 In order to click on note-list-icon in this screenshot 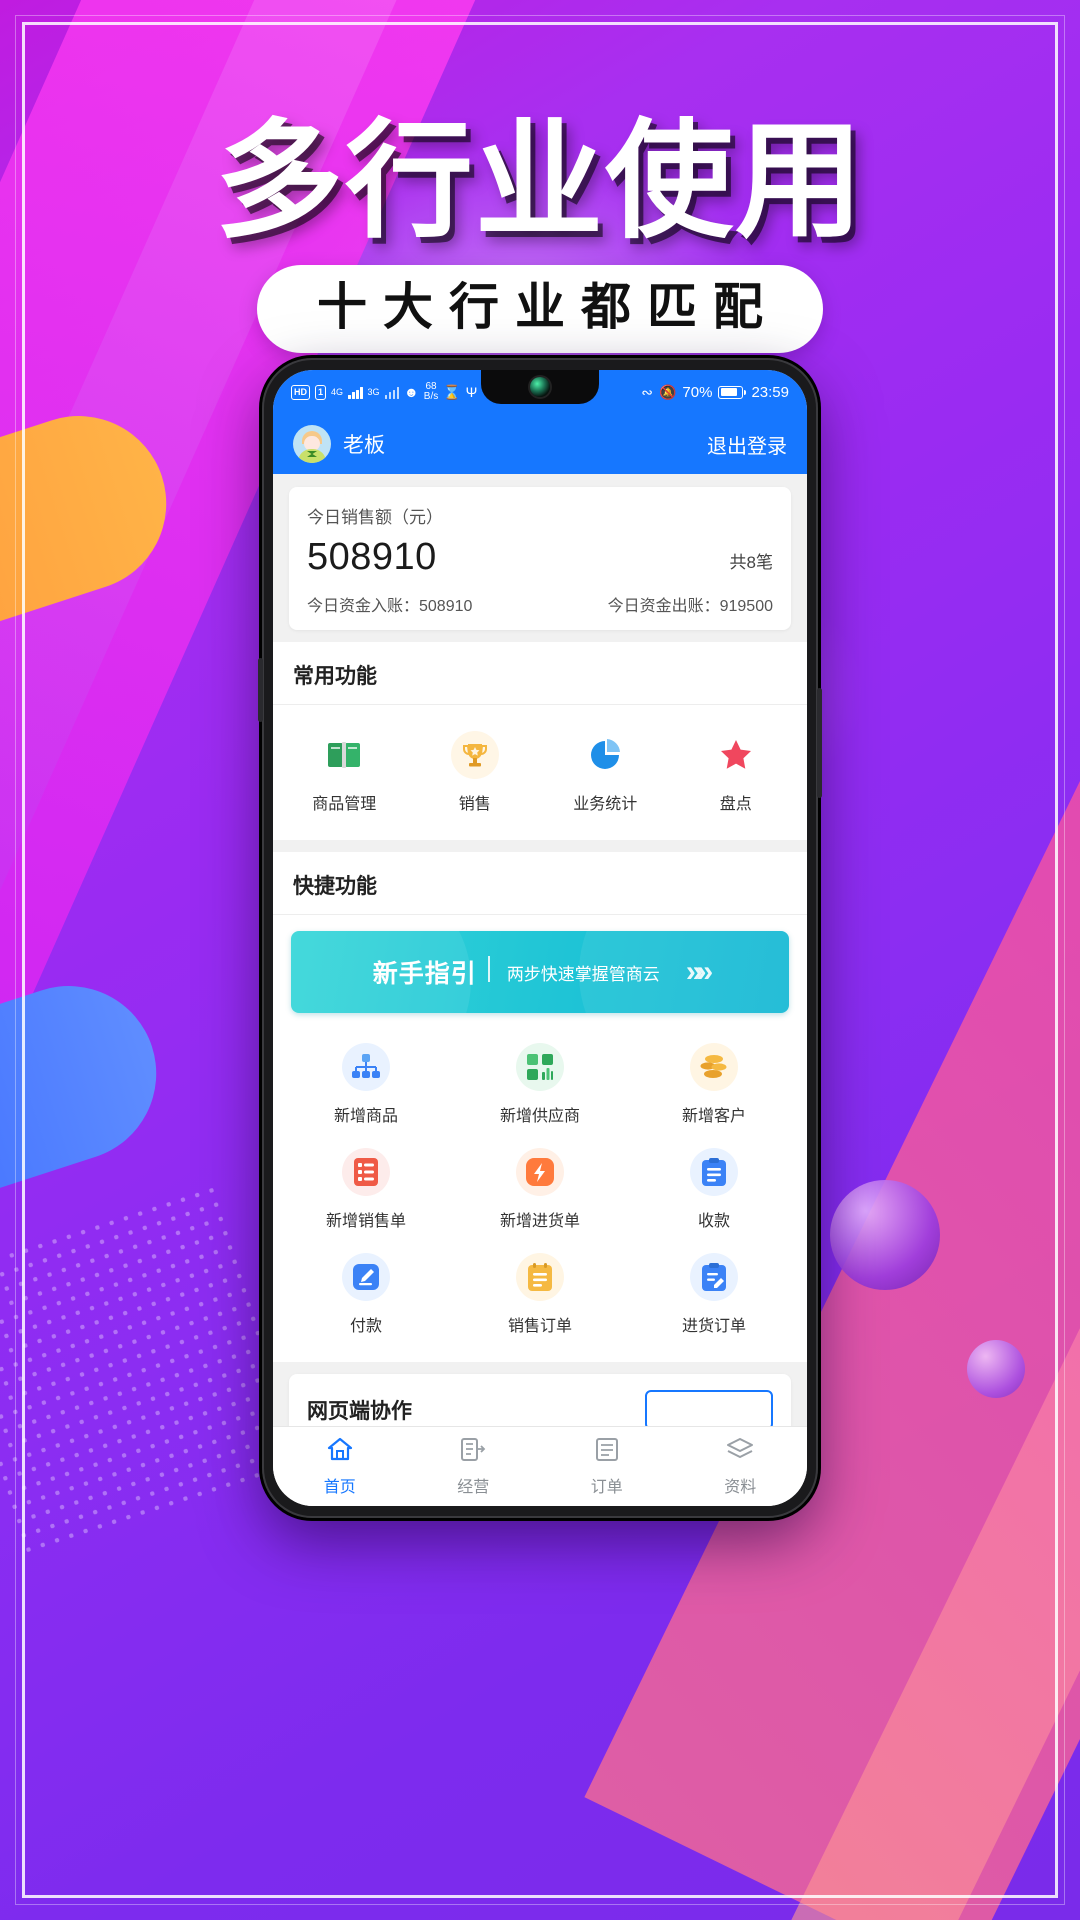, I will do `click(539, 1277)`.